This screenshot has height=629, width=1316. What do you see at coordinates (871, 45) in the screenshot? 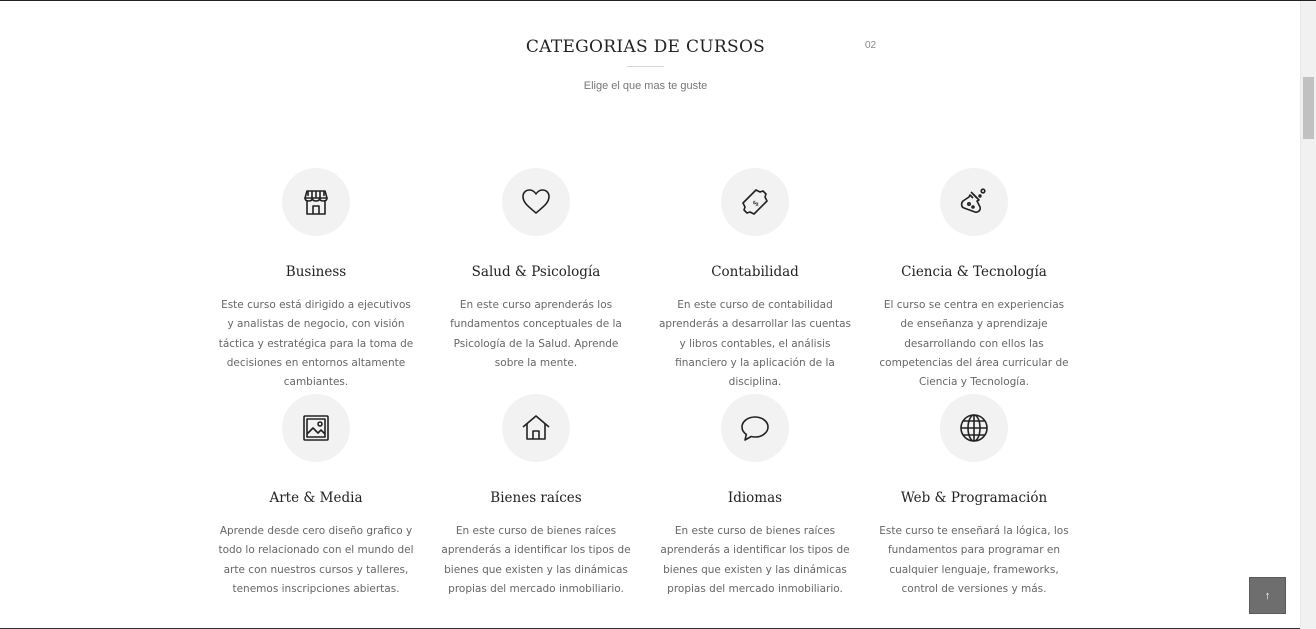
I see `section-number: 02` at bounding box center [871, 45].